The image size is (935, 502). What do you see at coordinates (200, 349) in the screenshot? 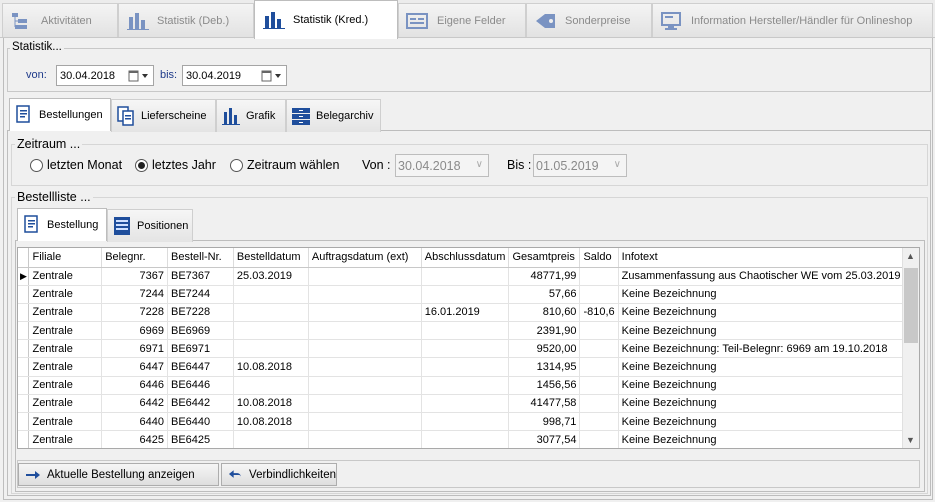
I see `table-cell: BE6971` at bounding box center [200, 349].